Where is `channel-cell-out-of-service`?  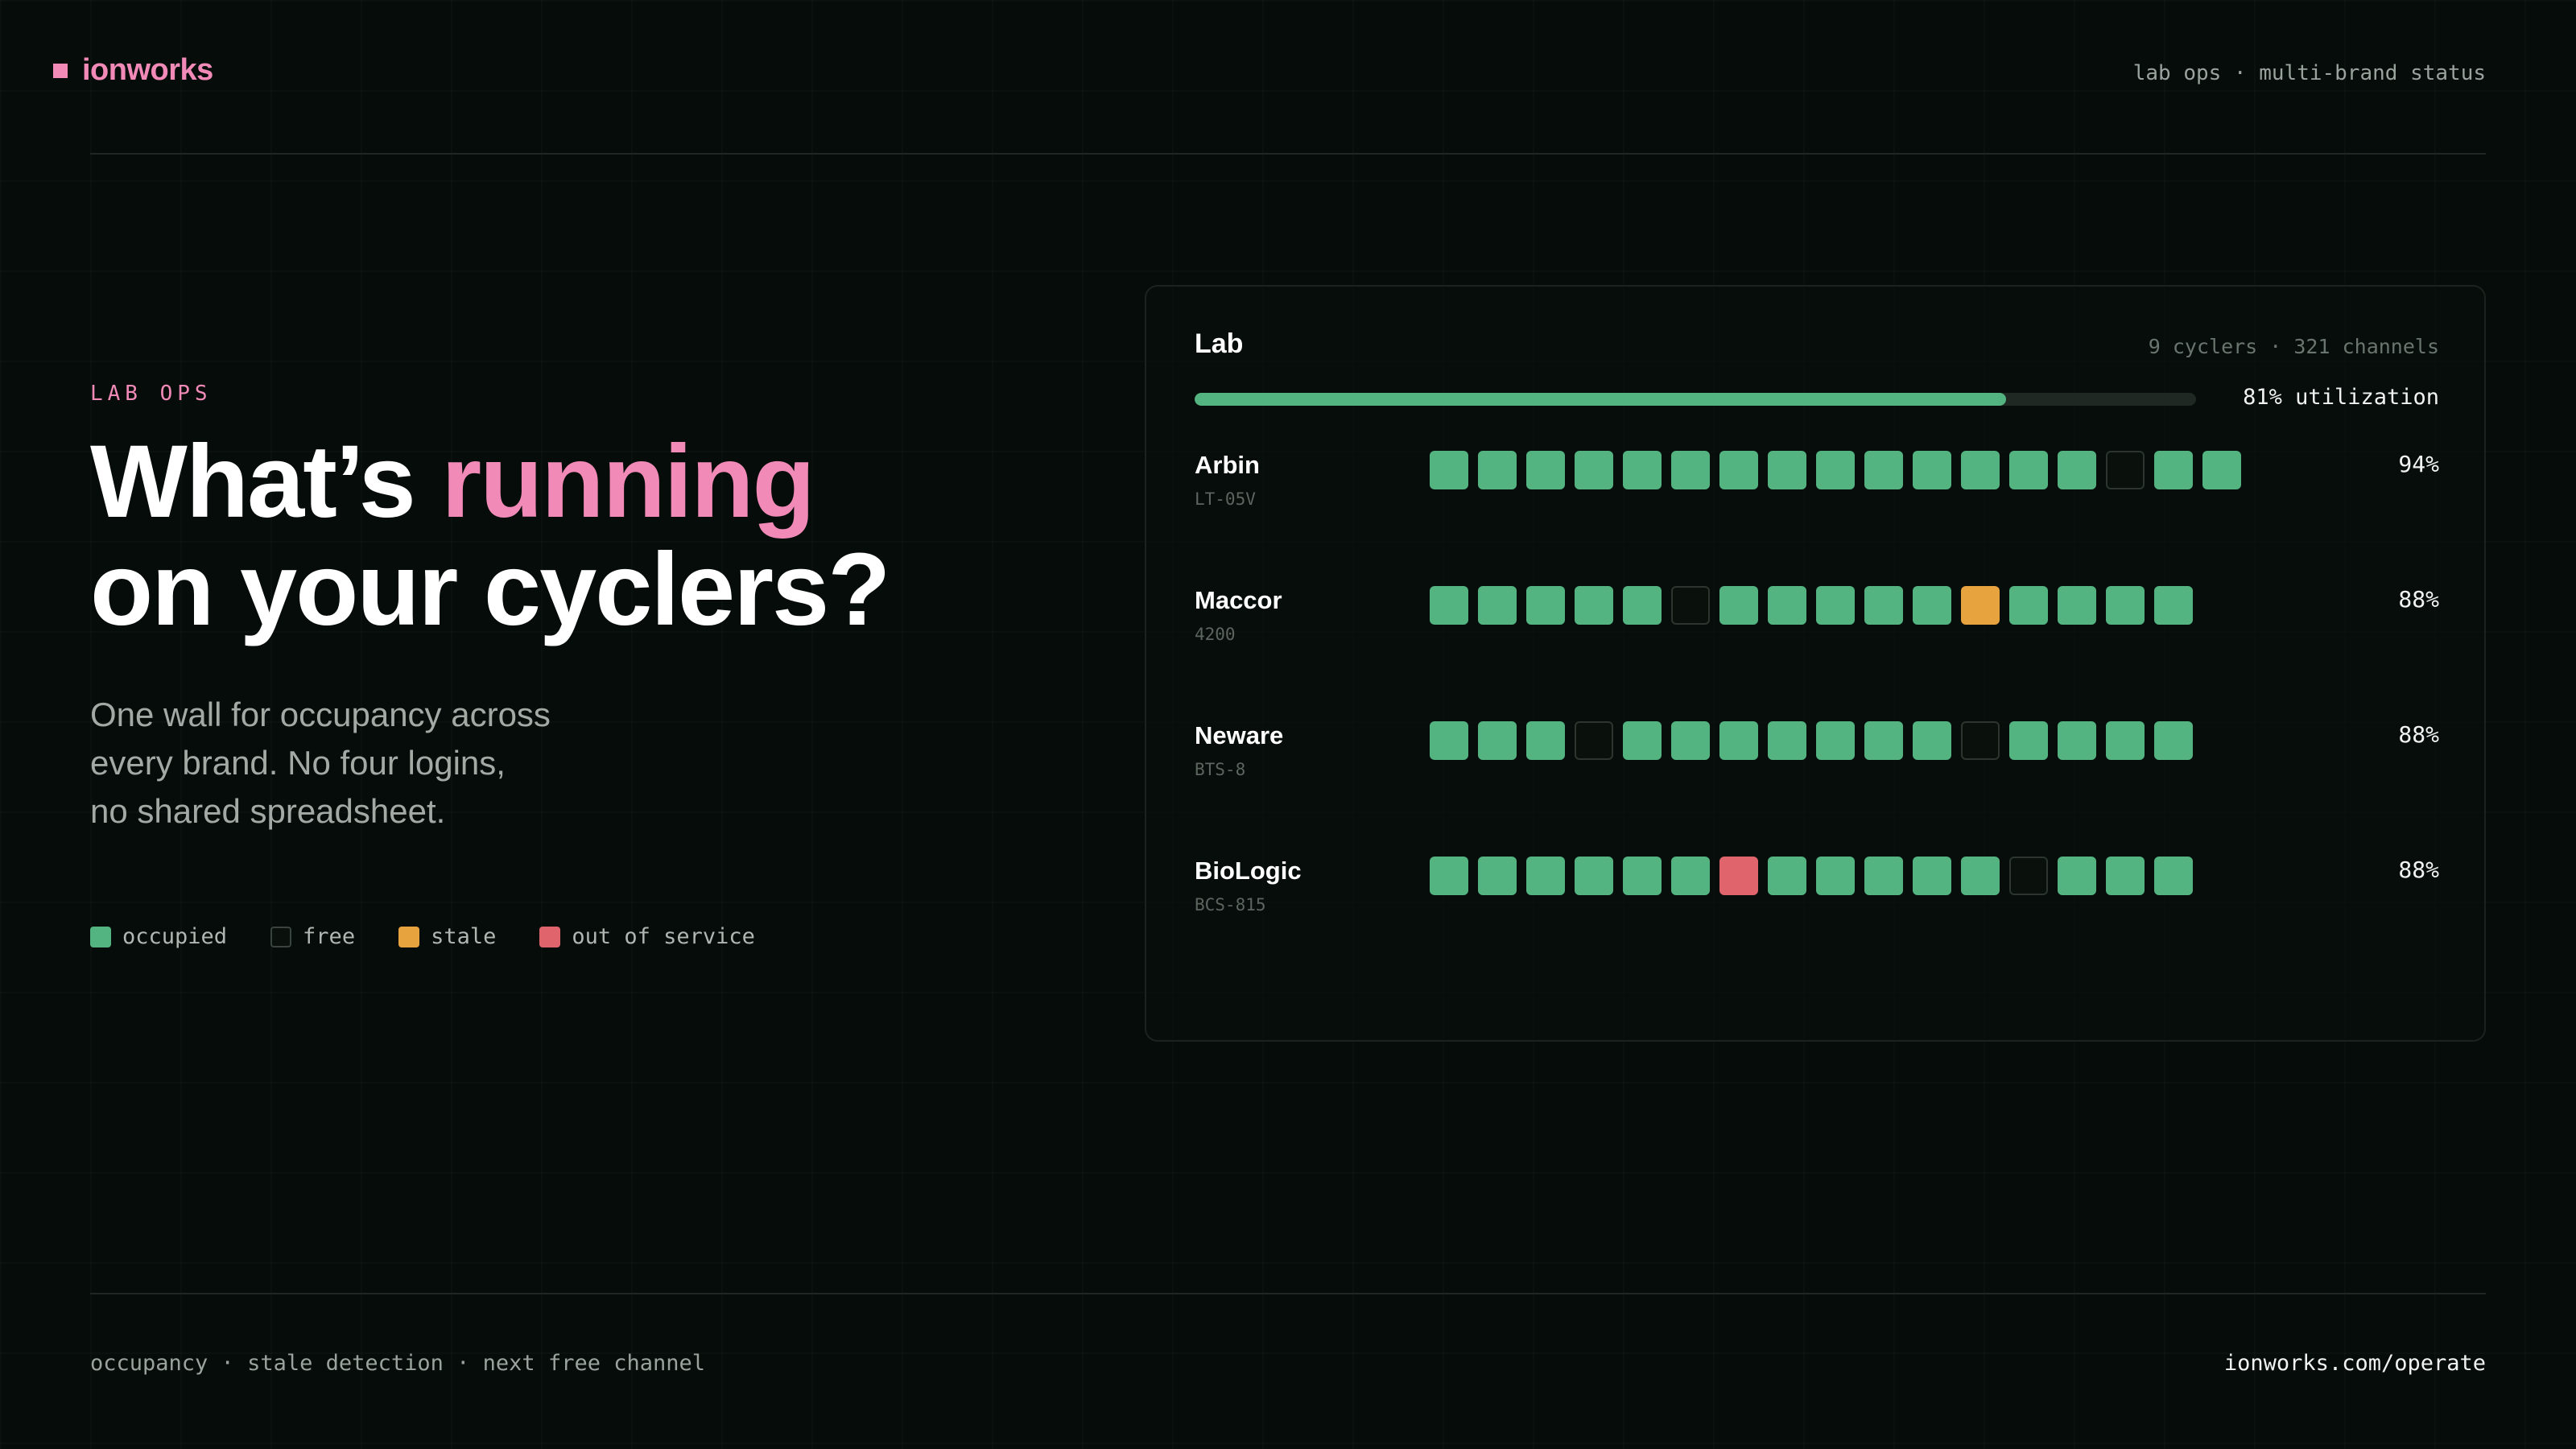
channel-cell-out-of-service is located at coordinates (1738, 876).